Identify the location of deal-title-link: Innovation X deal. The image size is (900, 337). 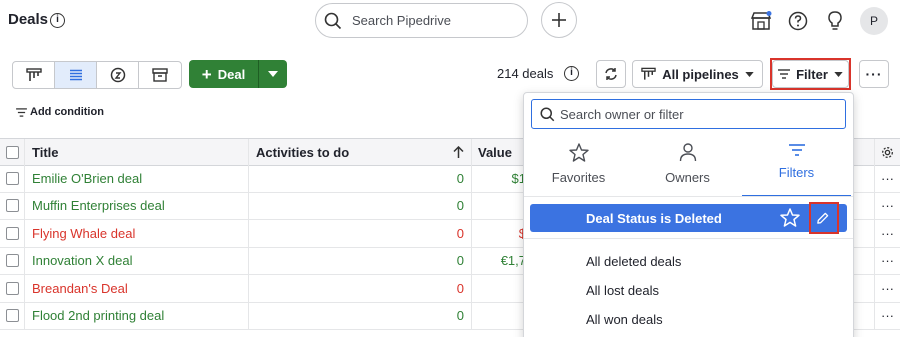
(136, 260).